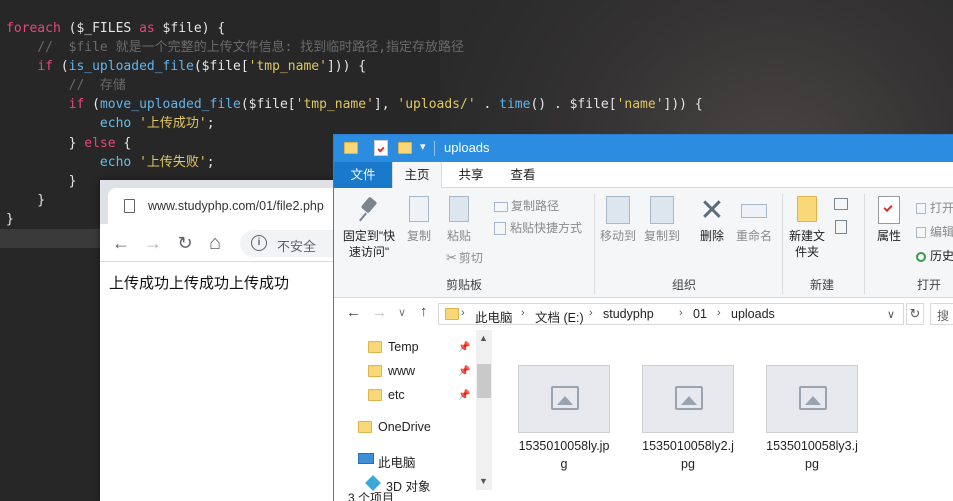  I want to click on paste-label: 粘贴, so click(458, 236).